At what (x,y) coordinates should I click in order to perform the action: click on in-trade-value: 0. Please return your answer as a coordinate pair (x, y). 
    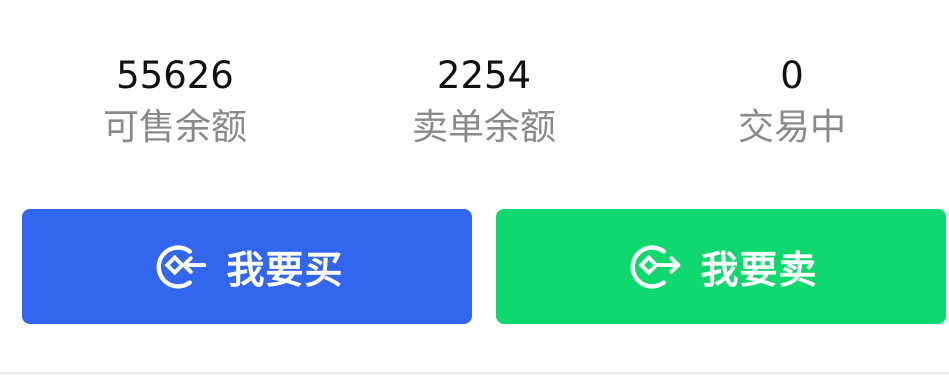
    Looking at the image, I should click on (792, 75).